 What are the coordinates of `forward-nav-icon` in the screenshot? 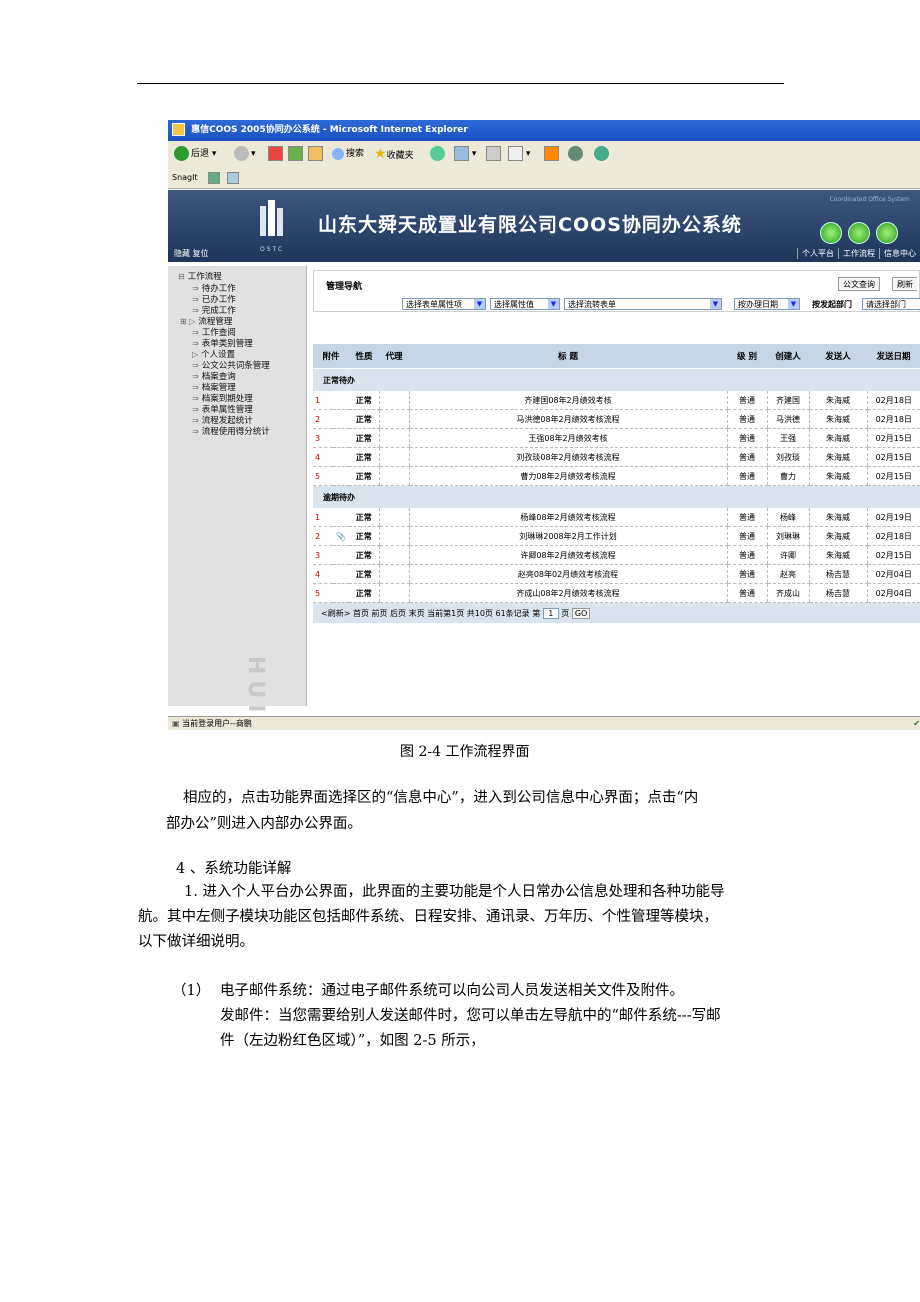 It's located at (859, 233).